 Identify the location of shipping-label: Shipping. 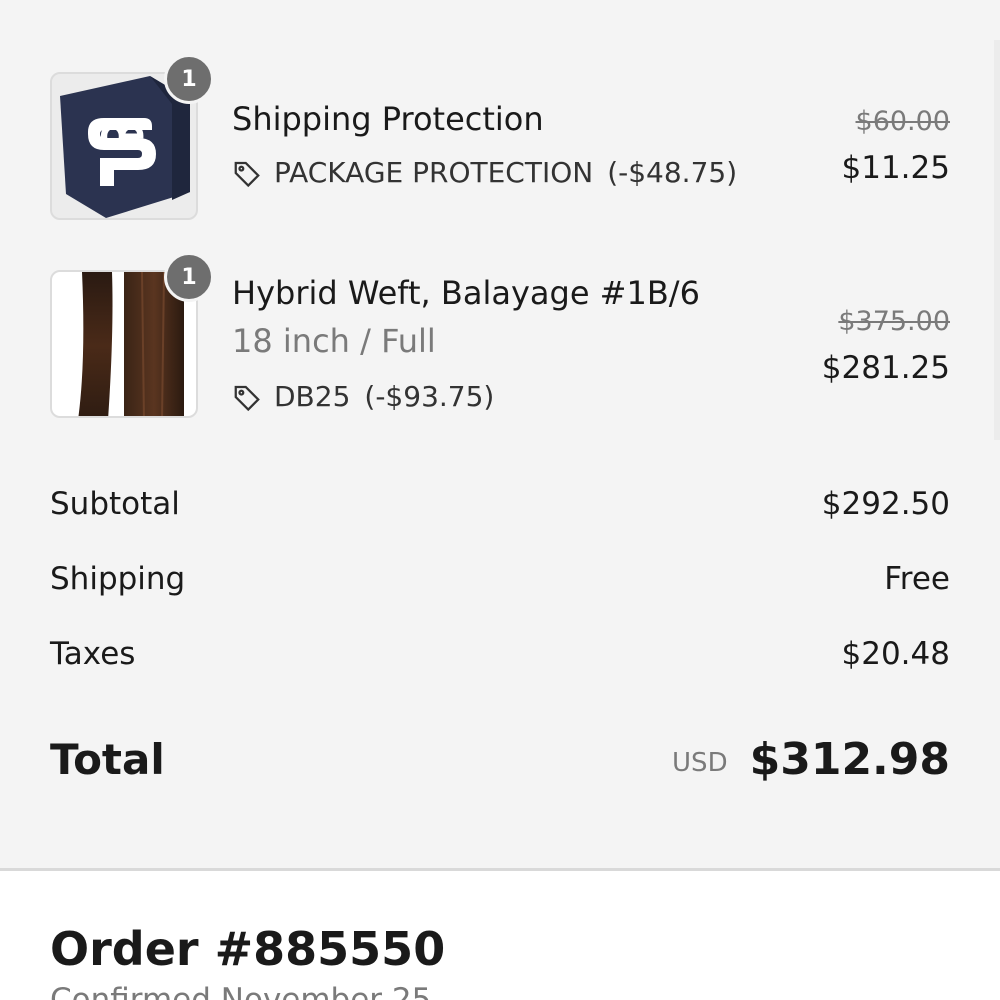
(118, 579).